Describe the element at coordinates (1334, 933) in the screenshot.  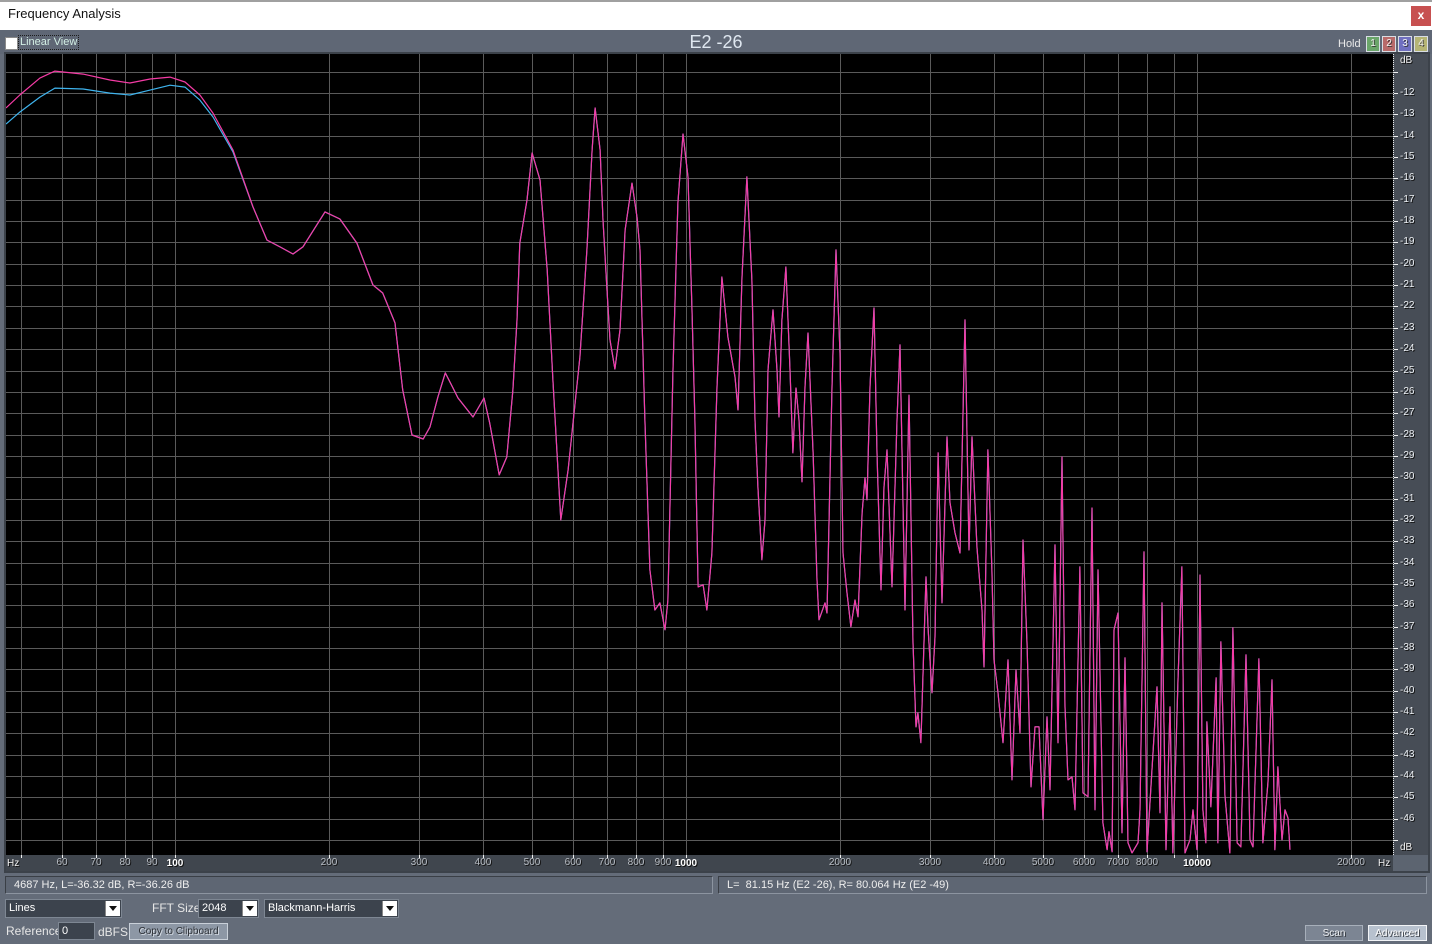
I see `scan-button: Scan` at that location.